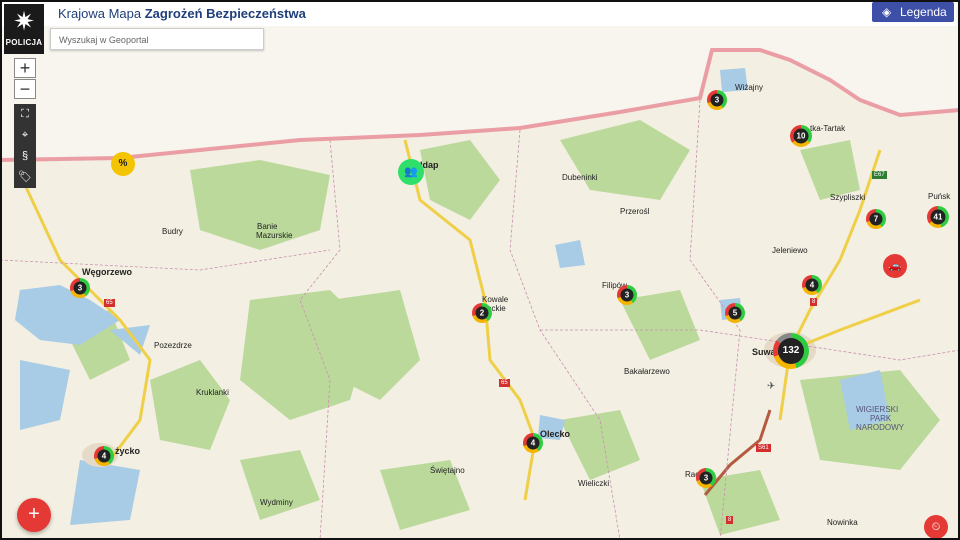 The height and width of the screenshot is (540, 960). I want to click on add-report-button: +, so click(34, 515).